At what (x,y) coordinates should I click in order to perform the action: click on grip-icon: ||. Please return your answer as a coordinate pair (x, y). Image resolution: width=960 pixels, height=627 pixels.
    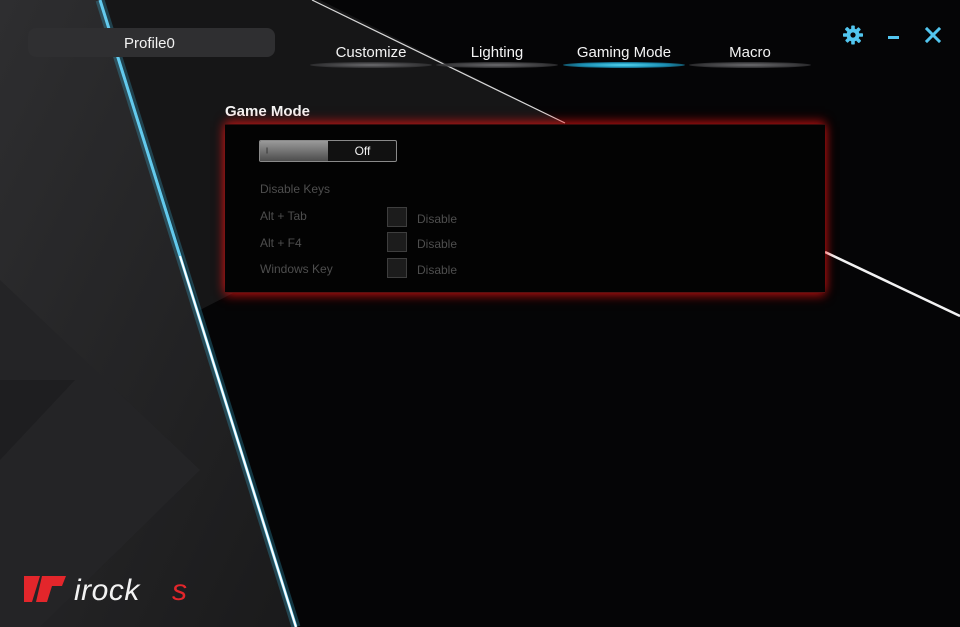
    Looking at the image, I should click on (267, 151).